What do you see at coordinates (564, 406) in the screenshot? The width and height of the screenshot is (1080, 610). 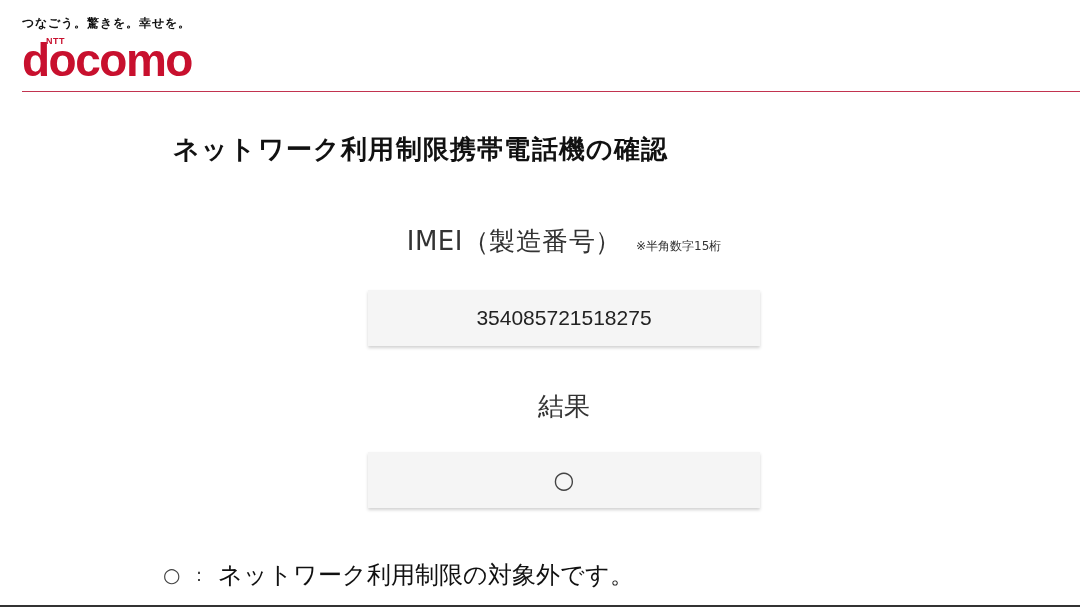 I see `field-label: 結果` at bounding box center [564, 406].